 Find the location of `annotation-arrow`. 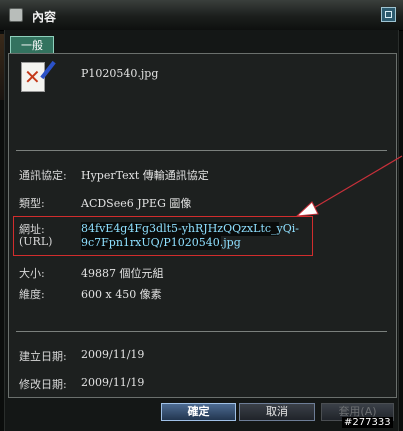

annotation-arrow is located at coordinates (349, 186).